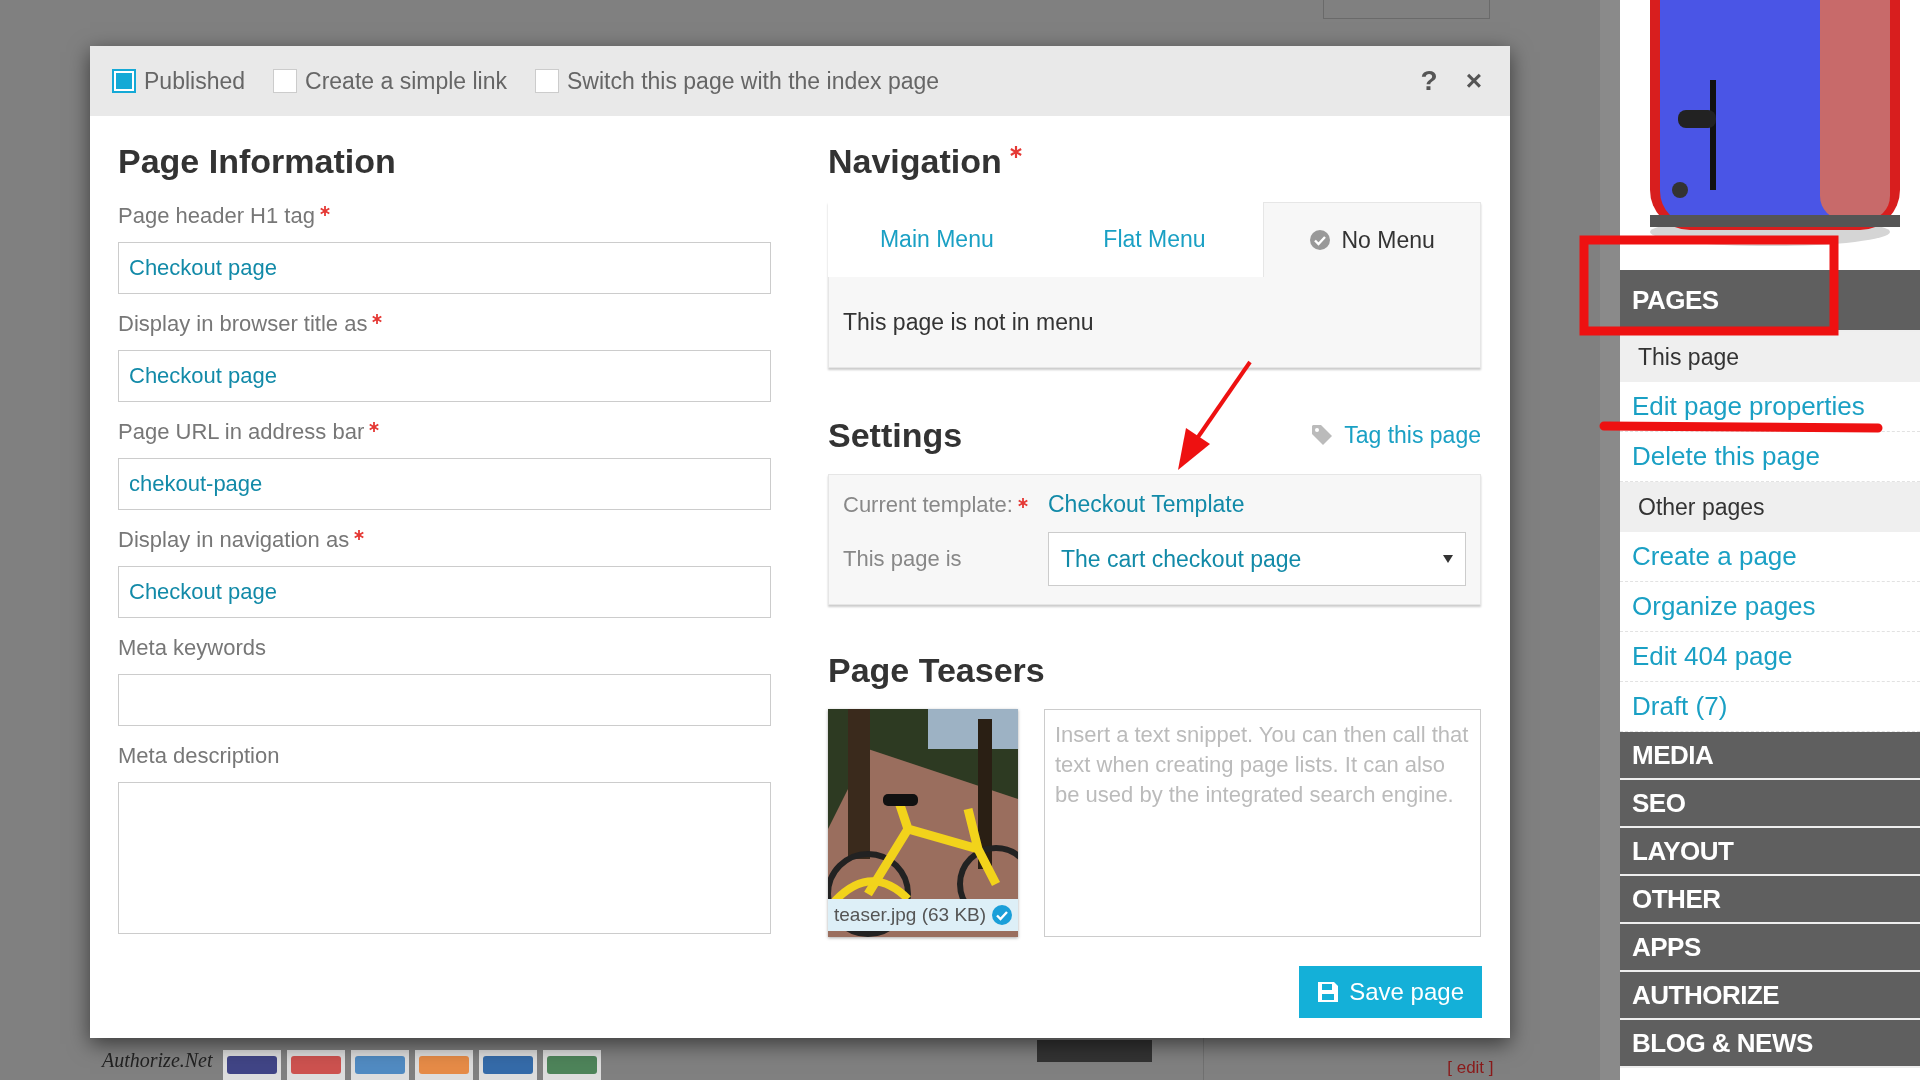 This screenshot has height=1080, width=1920. Describe the element at coordinates (199, 756) in the screenshot. I see `field-label: Meta description` at that location.